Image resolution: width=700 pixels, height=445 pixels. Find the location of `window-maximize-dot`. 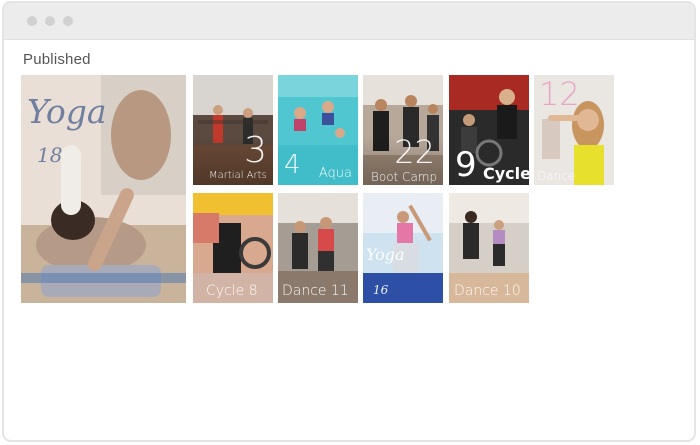

window-maximize-dot is located at coordinates (68, 21).